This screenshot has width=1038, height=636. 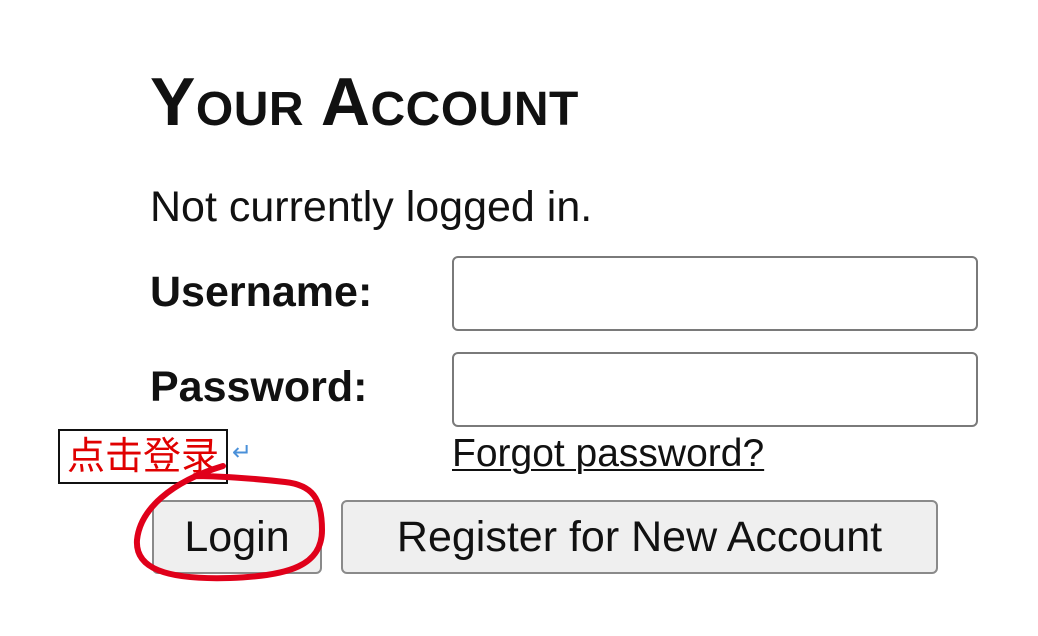 What do you see at coordinates (608, 453) in the screenshot?
I see `forgot-password-link: Forgot password?` at bounding box center [608, 453].